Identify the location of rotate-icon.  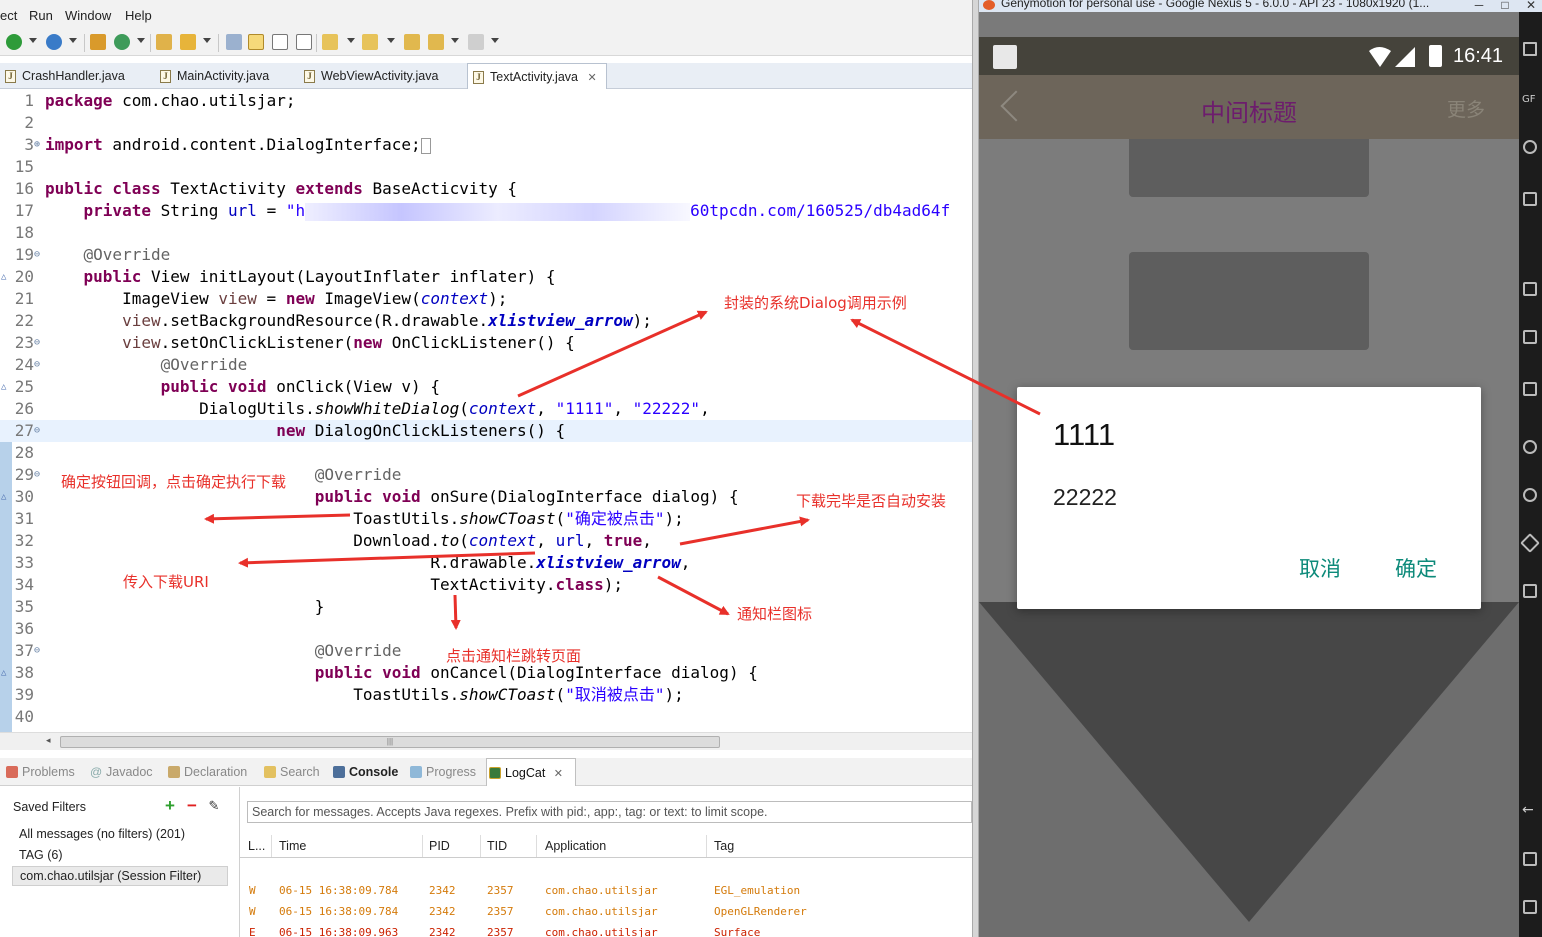
(1530, 543).